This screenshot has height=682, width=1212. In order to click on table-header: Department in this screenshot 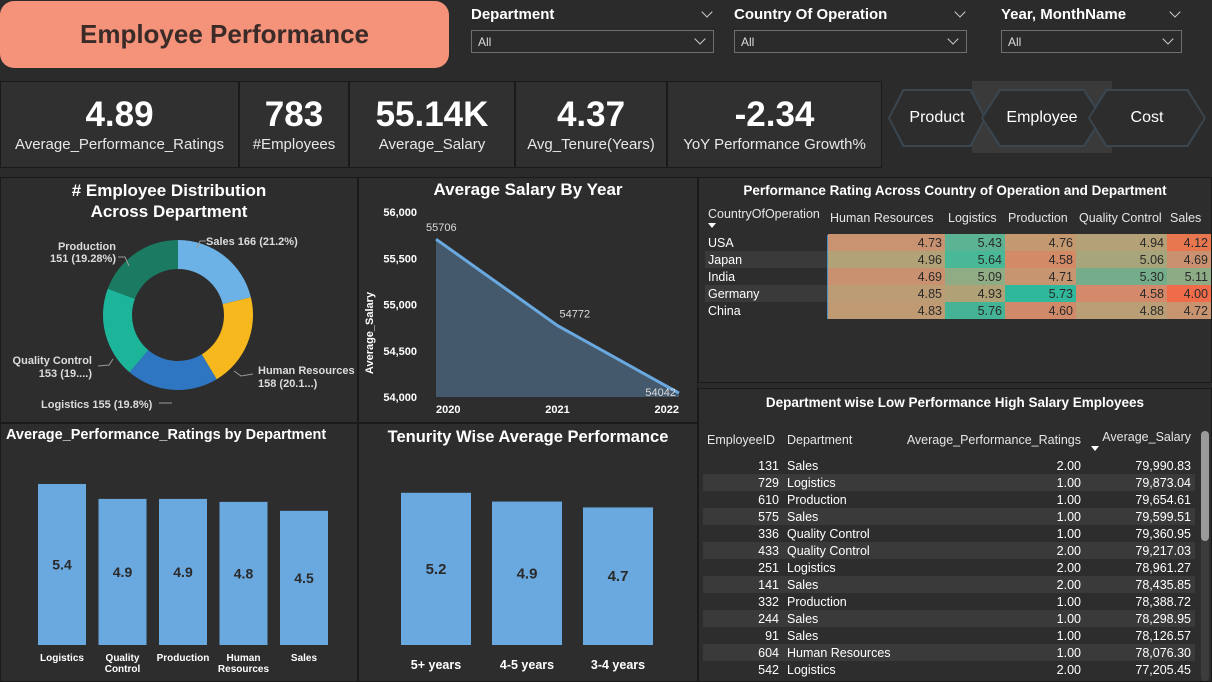, I will do `click(842, 440)`.